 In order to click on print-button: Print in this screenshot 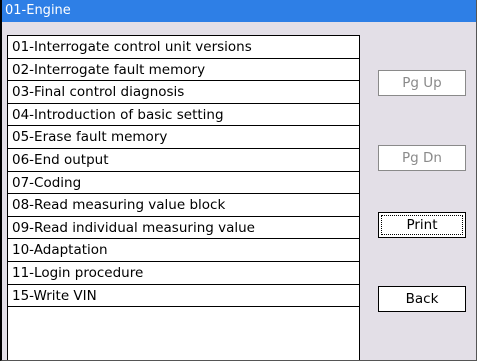, I will do `click(422, 225)`.